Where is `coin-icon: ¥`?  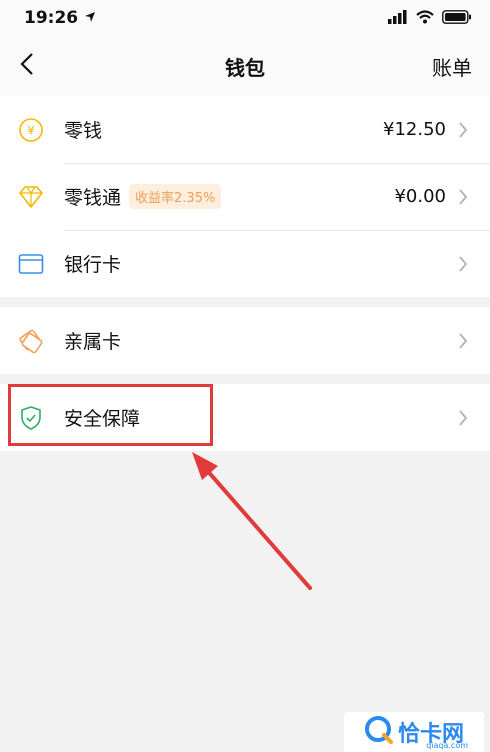
coin-icon: ¥ is located at coordinates (31, 130).